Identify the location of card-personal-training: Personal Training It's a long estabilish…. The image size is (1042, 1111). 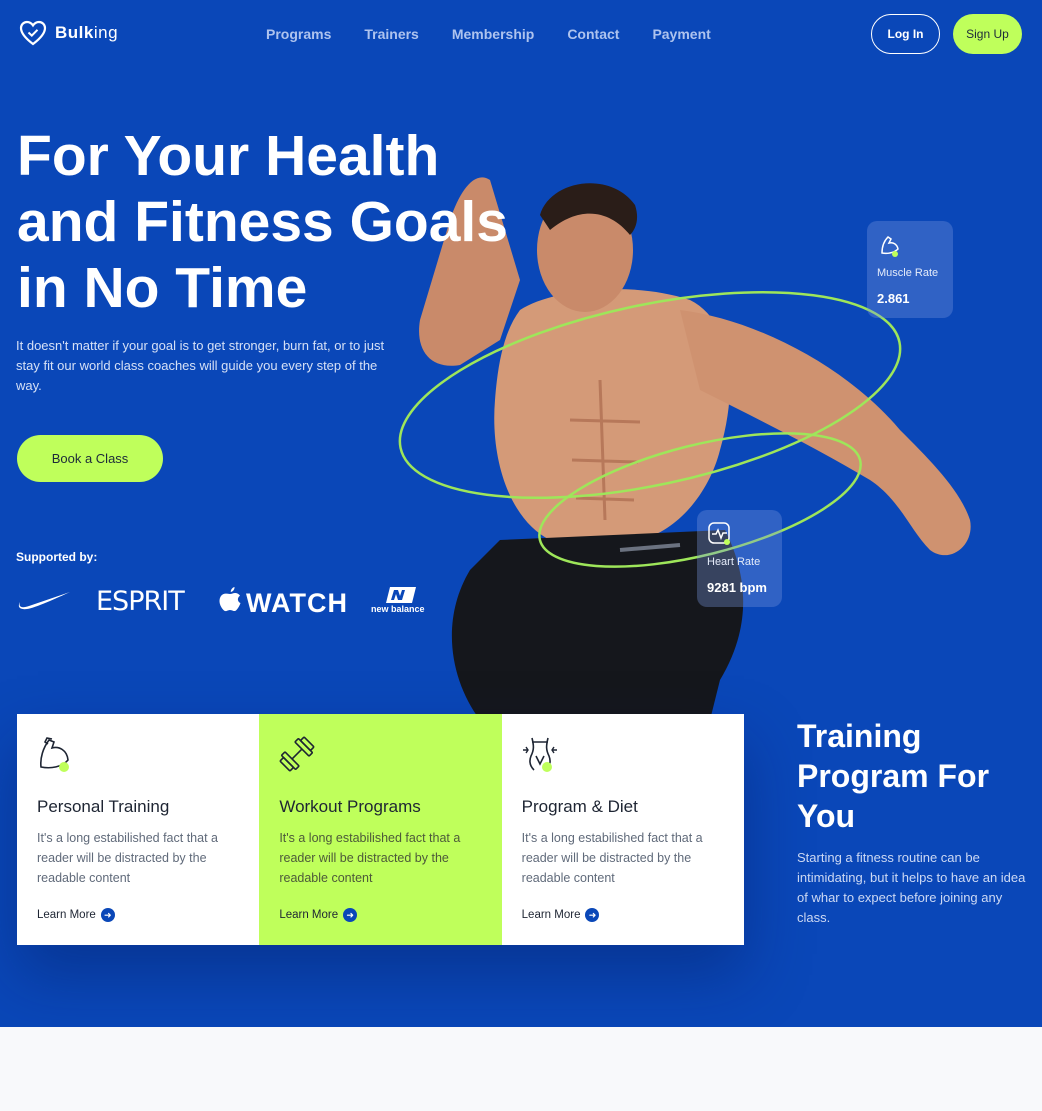
(138, 829).